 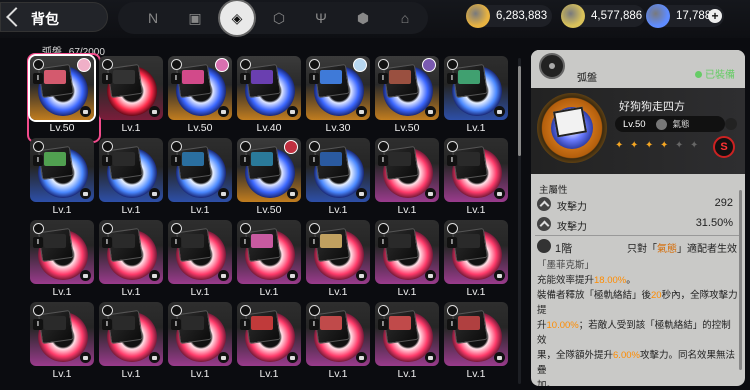 What do you see at coordinates (519, 221) in the screenshot?
I see `grid-scrollbar` at bounding box center [519, 221].